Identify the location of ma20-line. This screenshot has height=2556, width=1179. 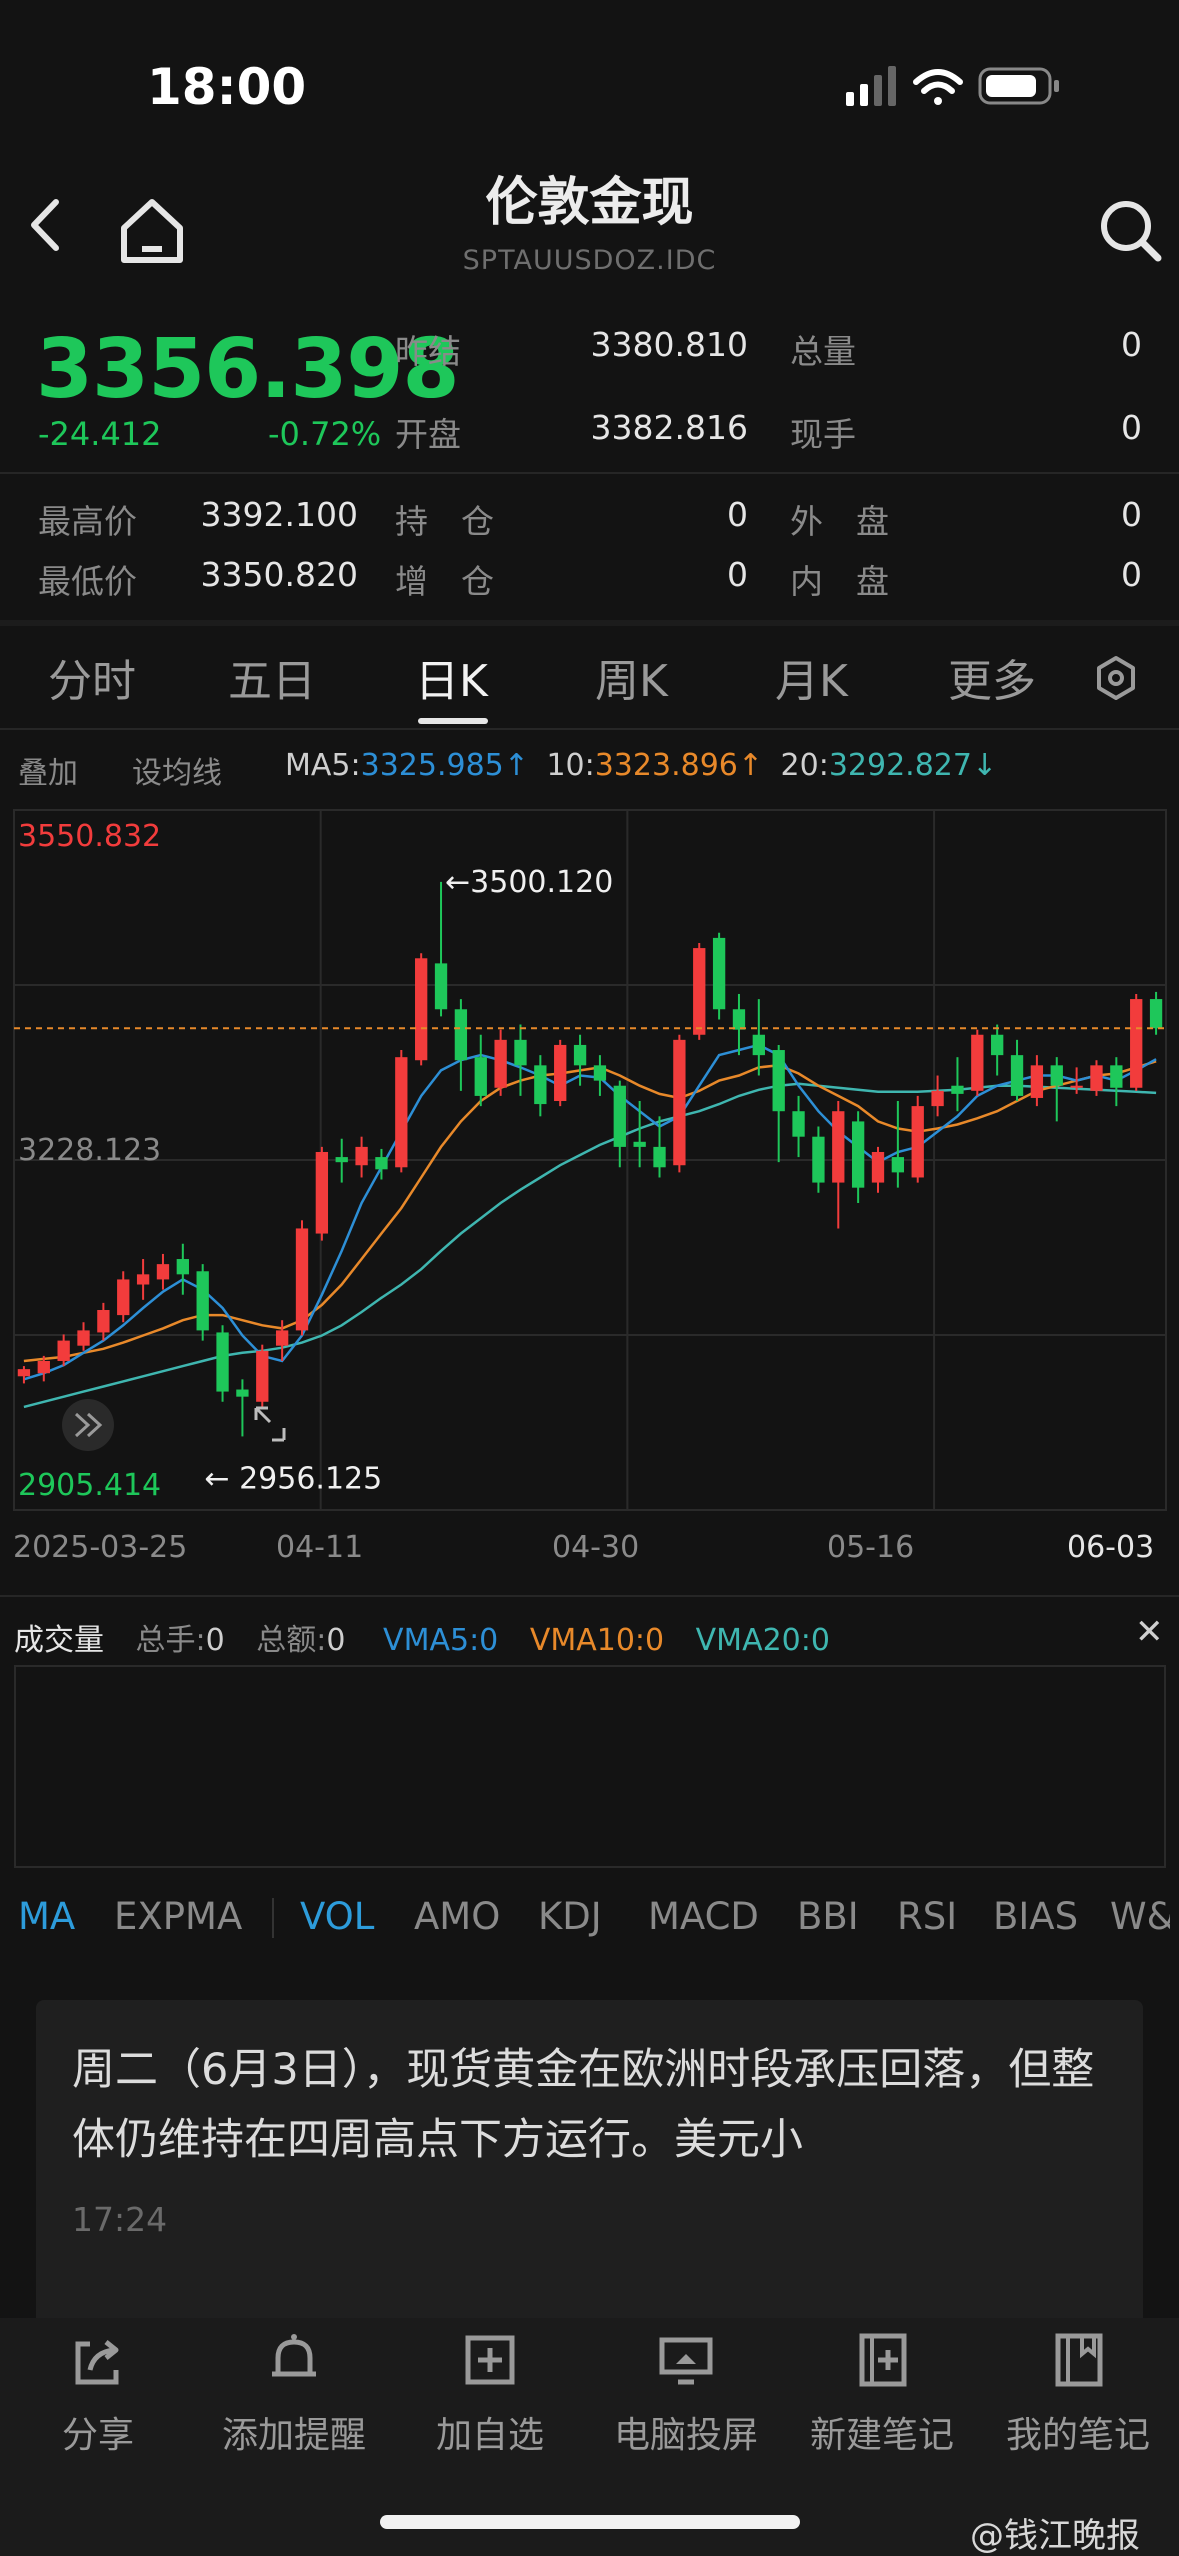
(590, 1245).